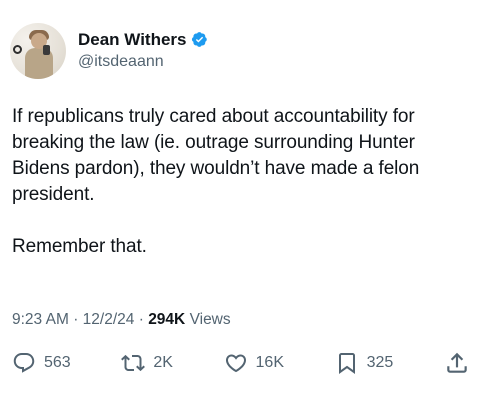 The width and height of the screenshot is (480, 402). I want to click on tweet-meta: 9:23 AM · 12/2/24 · 294K Views, so click(121, 320).